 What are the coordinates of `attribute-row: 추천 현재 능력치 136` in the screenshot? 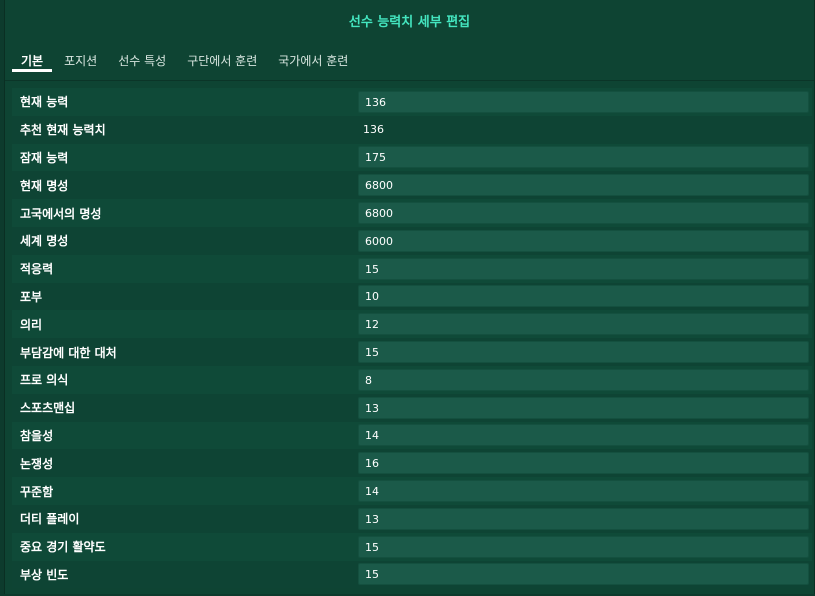 It's located at (412, 129).